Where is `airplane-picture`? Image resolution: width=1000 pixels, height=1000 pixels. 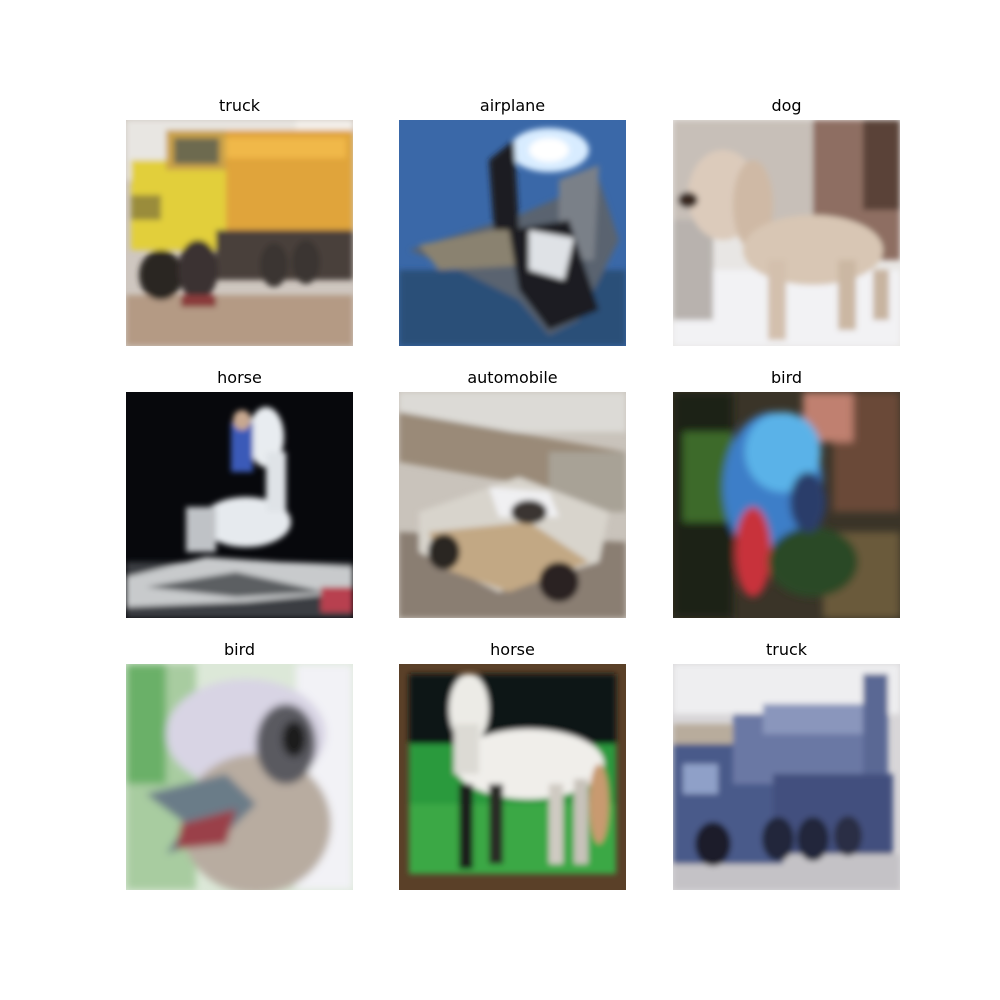
airplane-picture is located at coordinates (512, 233).